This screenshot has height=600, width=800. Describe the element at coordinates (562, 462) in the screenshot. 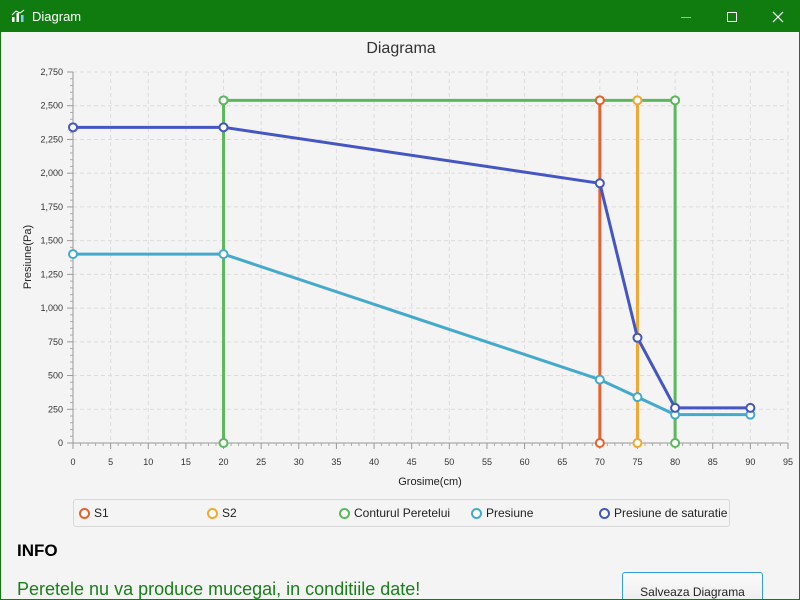

I see `x-tick-label: 65` at that location.